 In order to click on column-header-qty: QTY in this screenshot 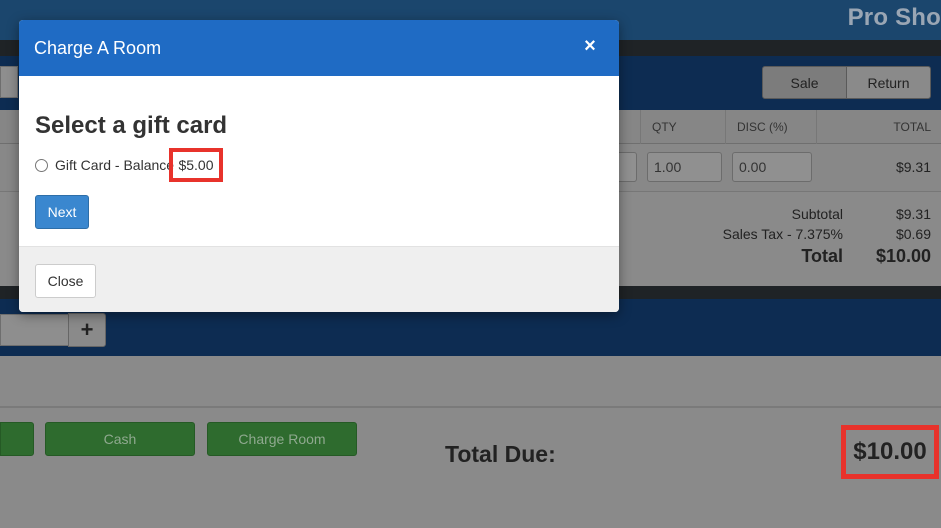, I will do `click(664, 127)`.